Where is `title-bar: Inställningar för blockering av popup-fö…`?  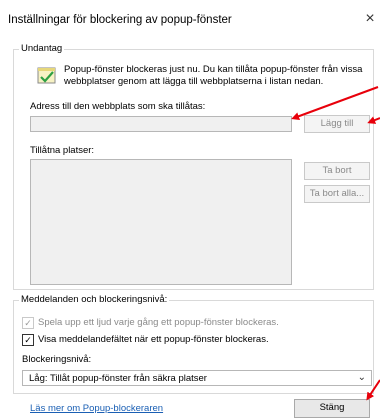 title-bar: Inställningar för blockering av popup-fö… is located at coordinates (190, 20).